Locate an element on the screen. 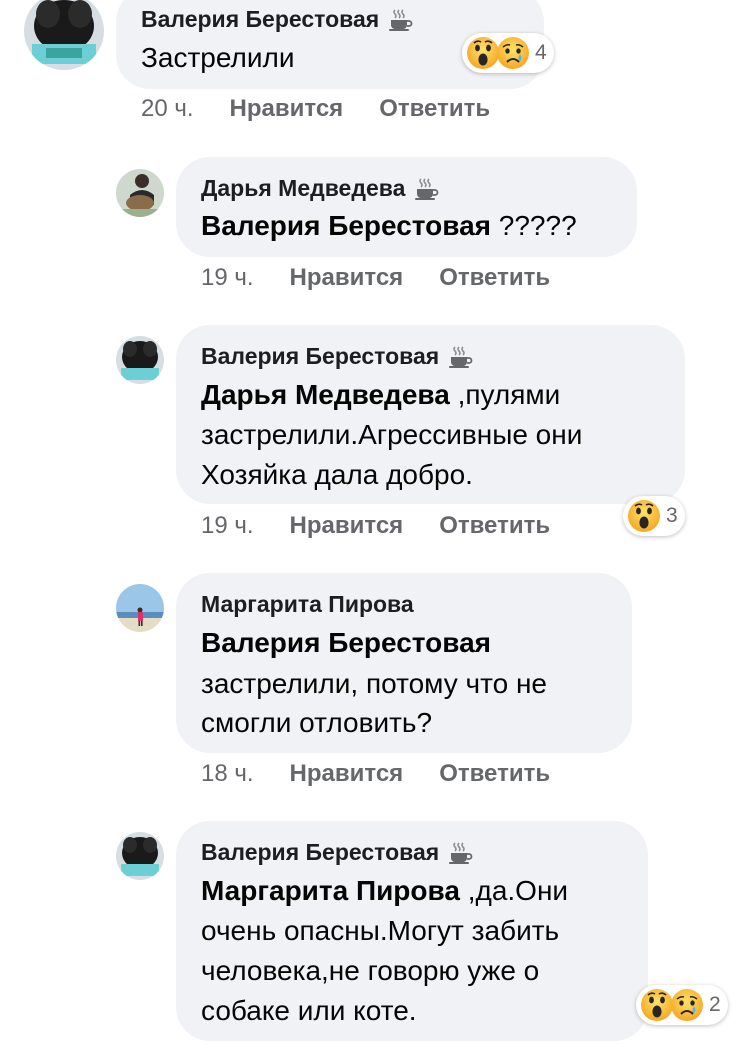  beach-avatar-image is located at coordinates (140, 608).